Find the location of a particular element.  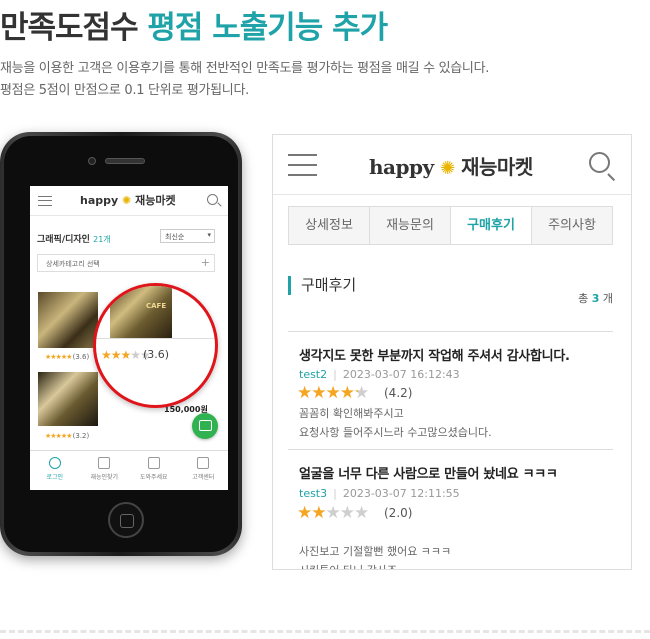

review-score: (4.2) is located at coordinates (398, 393).